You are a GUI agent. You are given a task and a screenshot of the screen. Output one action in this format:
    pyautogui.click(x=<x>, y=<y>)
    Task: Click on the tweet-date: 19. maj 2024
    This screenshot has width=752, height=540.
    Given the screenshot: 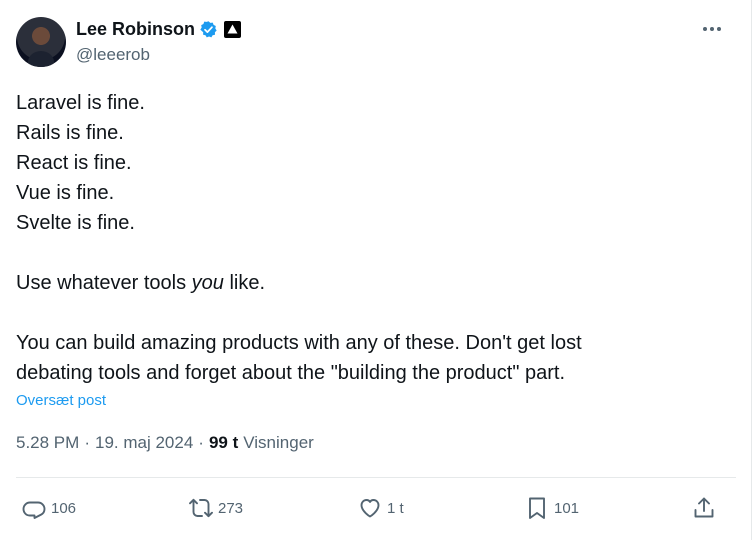 What is the action you would take?
    pyautogui.click(x=144, y=443)
    